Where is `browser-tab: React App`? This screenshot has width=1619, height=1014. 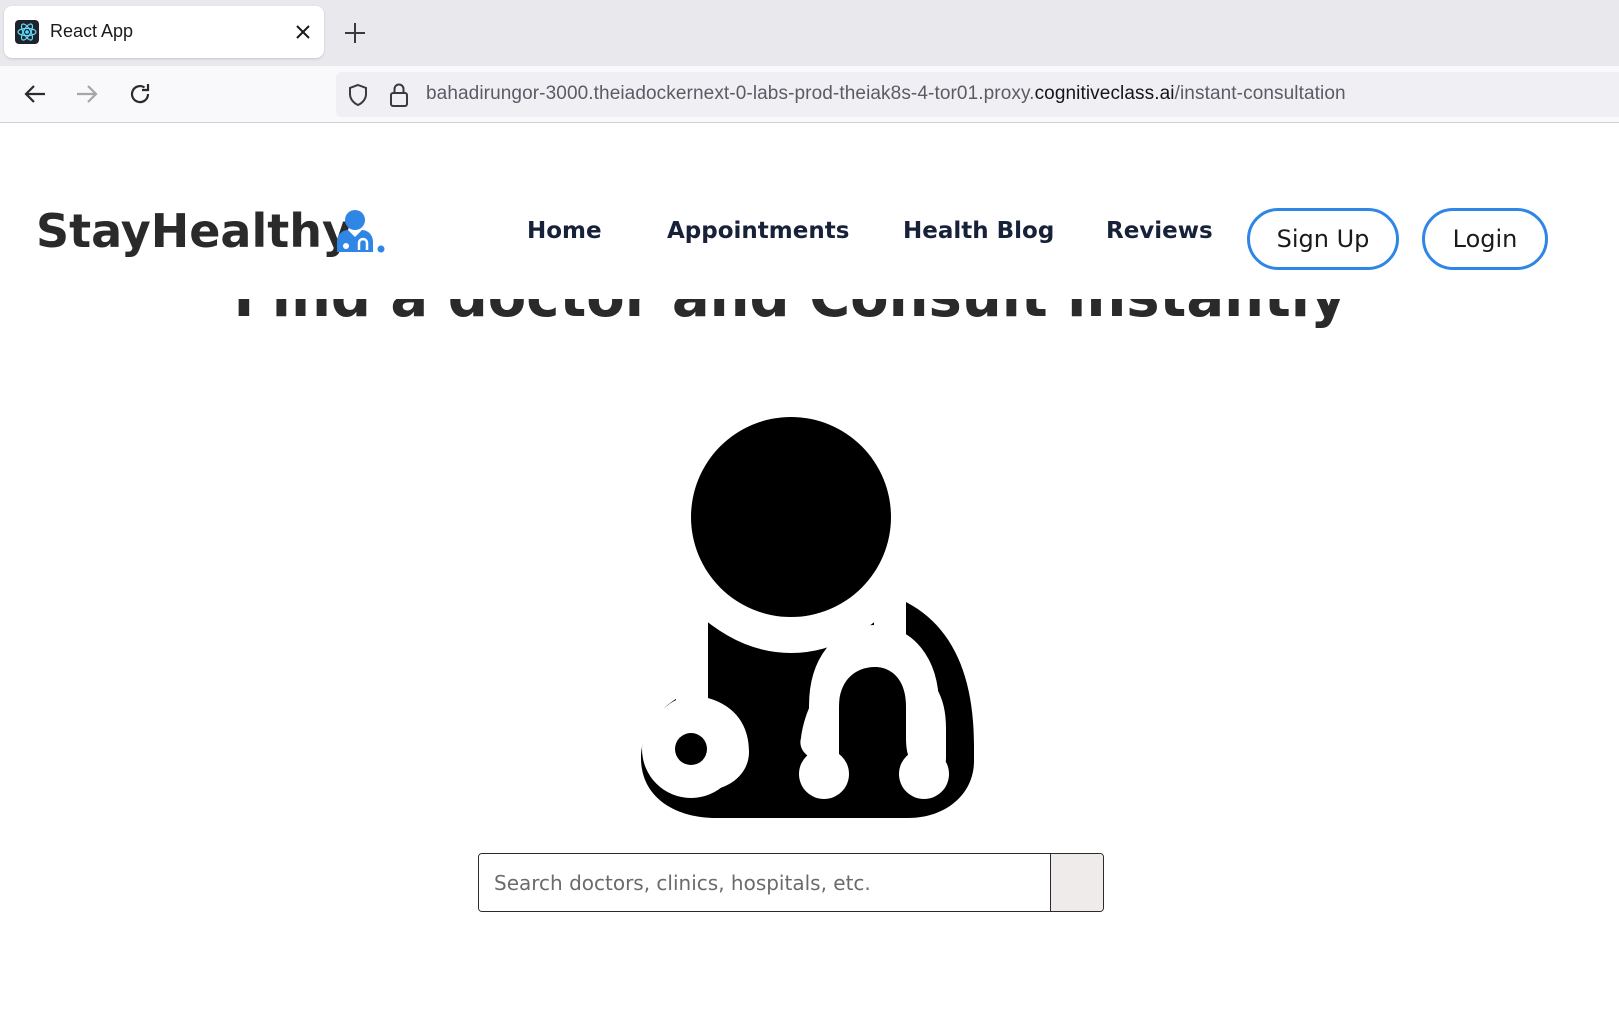
browser-tab: React App is located at coordinates (164, 32).